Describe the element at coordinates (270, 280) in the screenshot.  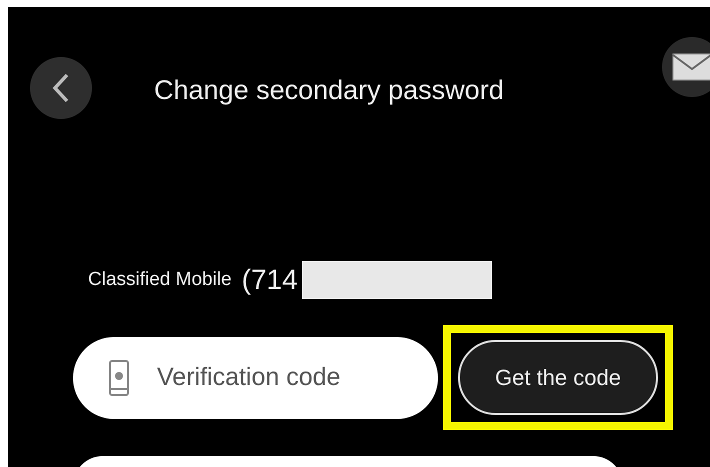
I see `mobile-number: (714` at that location.